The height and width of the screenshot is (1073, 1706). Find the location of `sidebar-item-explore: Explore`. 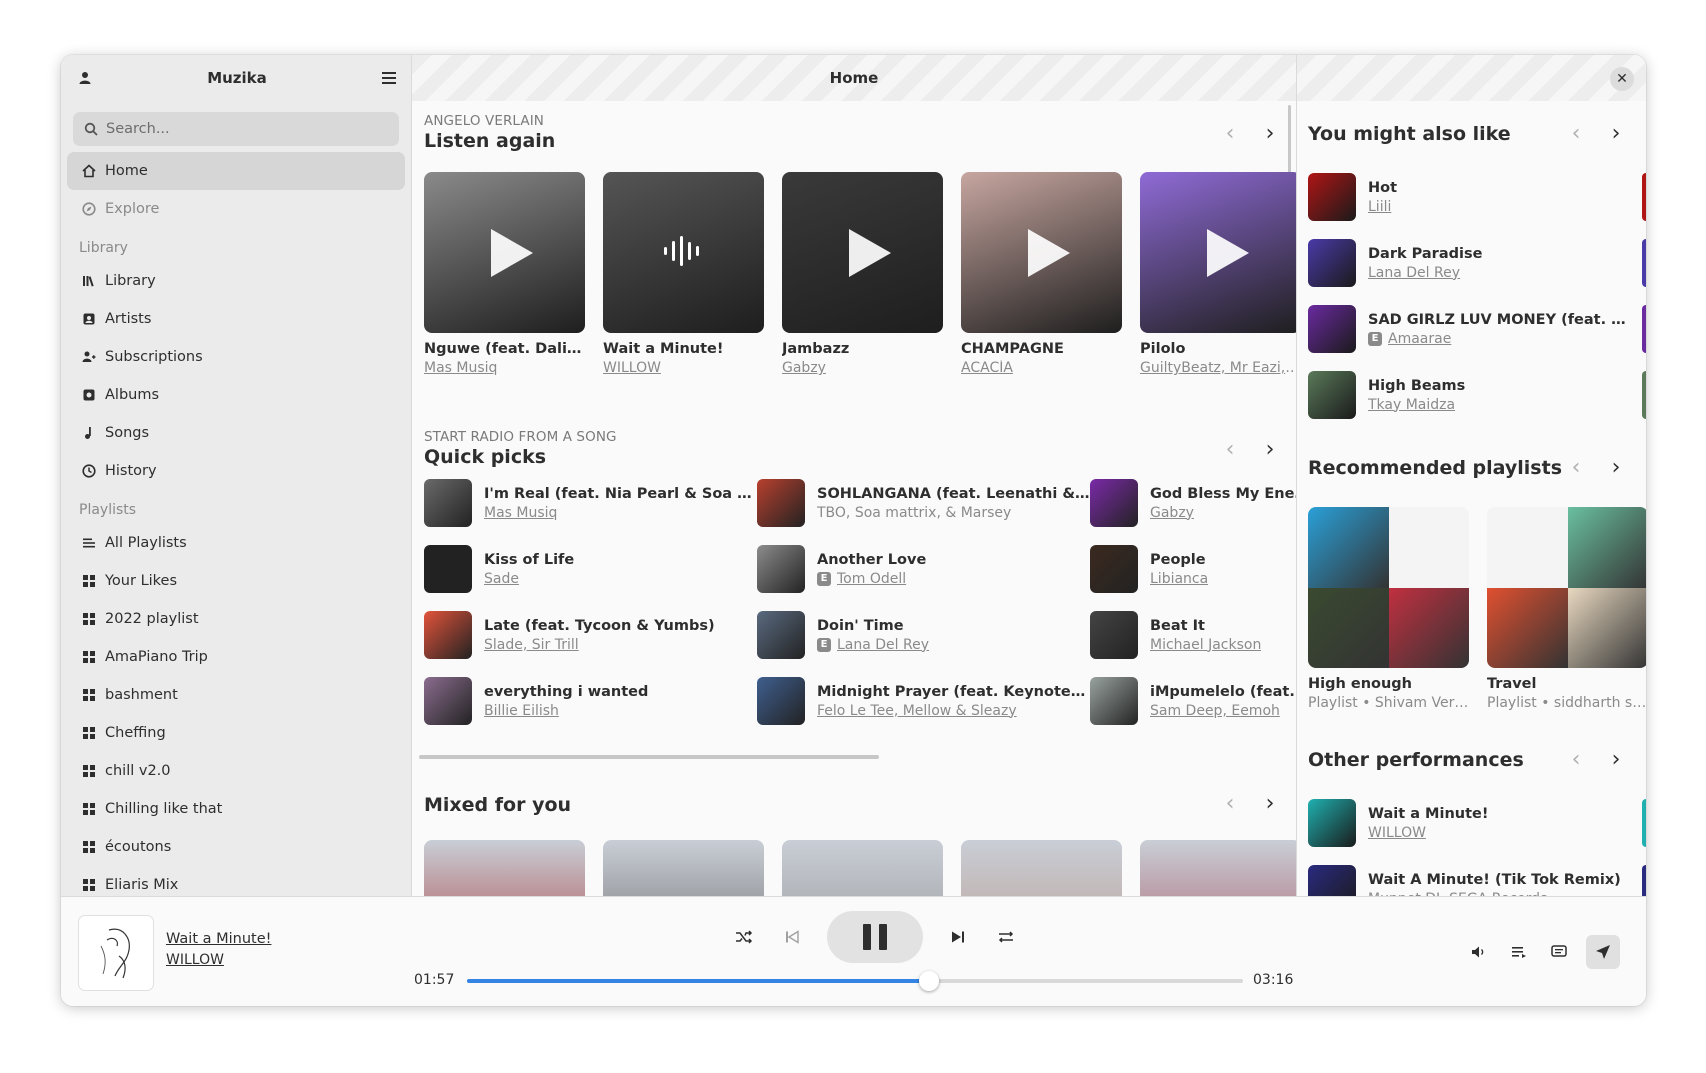

sidebar-item-explore: Explore is located at coordinates (236, 209).